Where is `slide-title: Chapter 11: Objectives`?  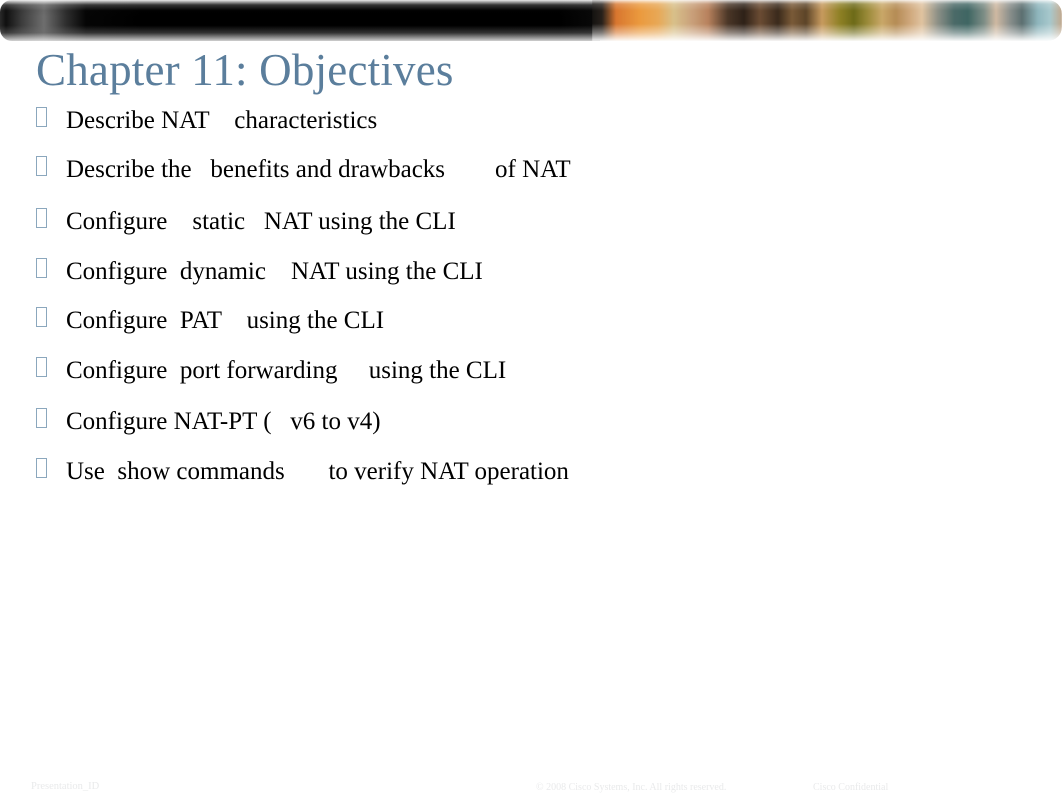
slide-title: Chapter 11: Objectives is located at coordinates (245, 70).